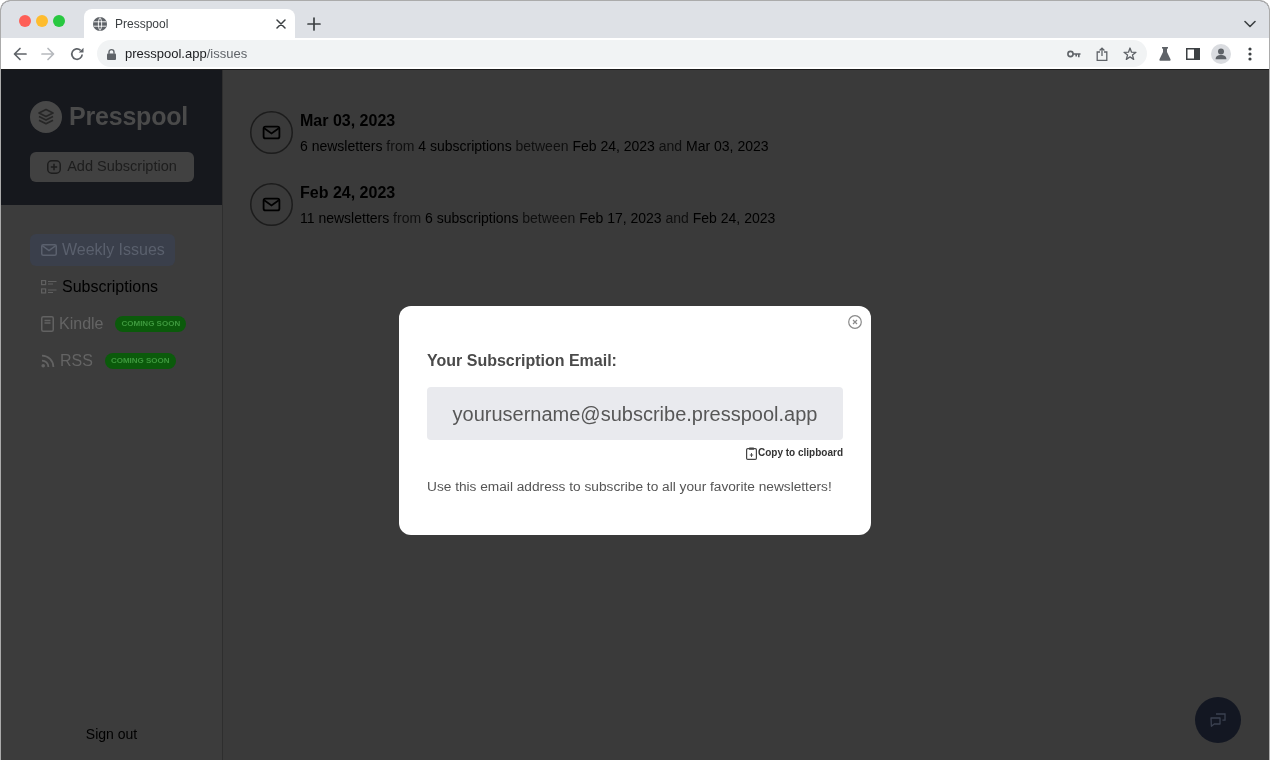 The width and height of the screenshot is (1270, 760). What do you see at coordinates (751, 453) in the screenshot?
I see `clipboard-icon` at bounding box center [751, 453].